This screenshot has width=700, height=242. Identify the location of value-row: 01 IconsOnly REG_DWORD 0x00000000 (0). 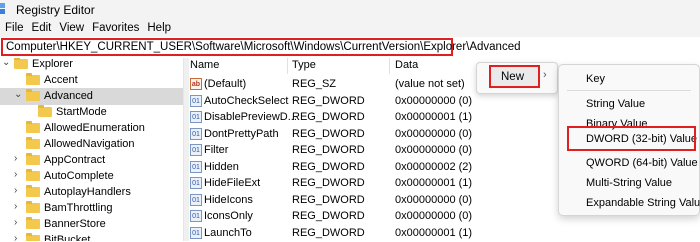
(338, 216).